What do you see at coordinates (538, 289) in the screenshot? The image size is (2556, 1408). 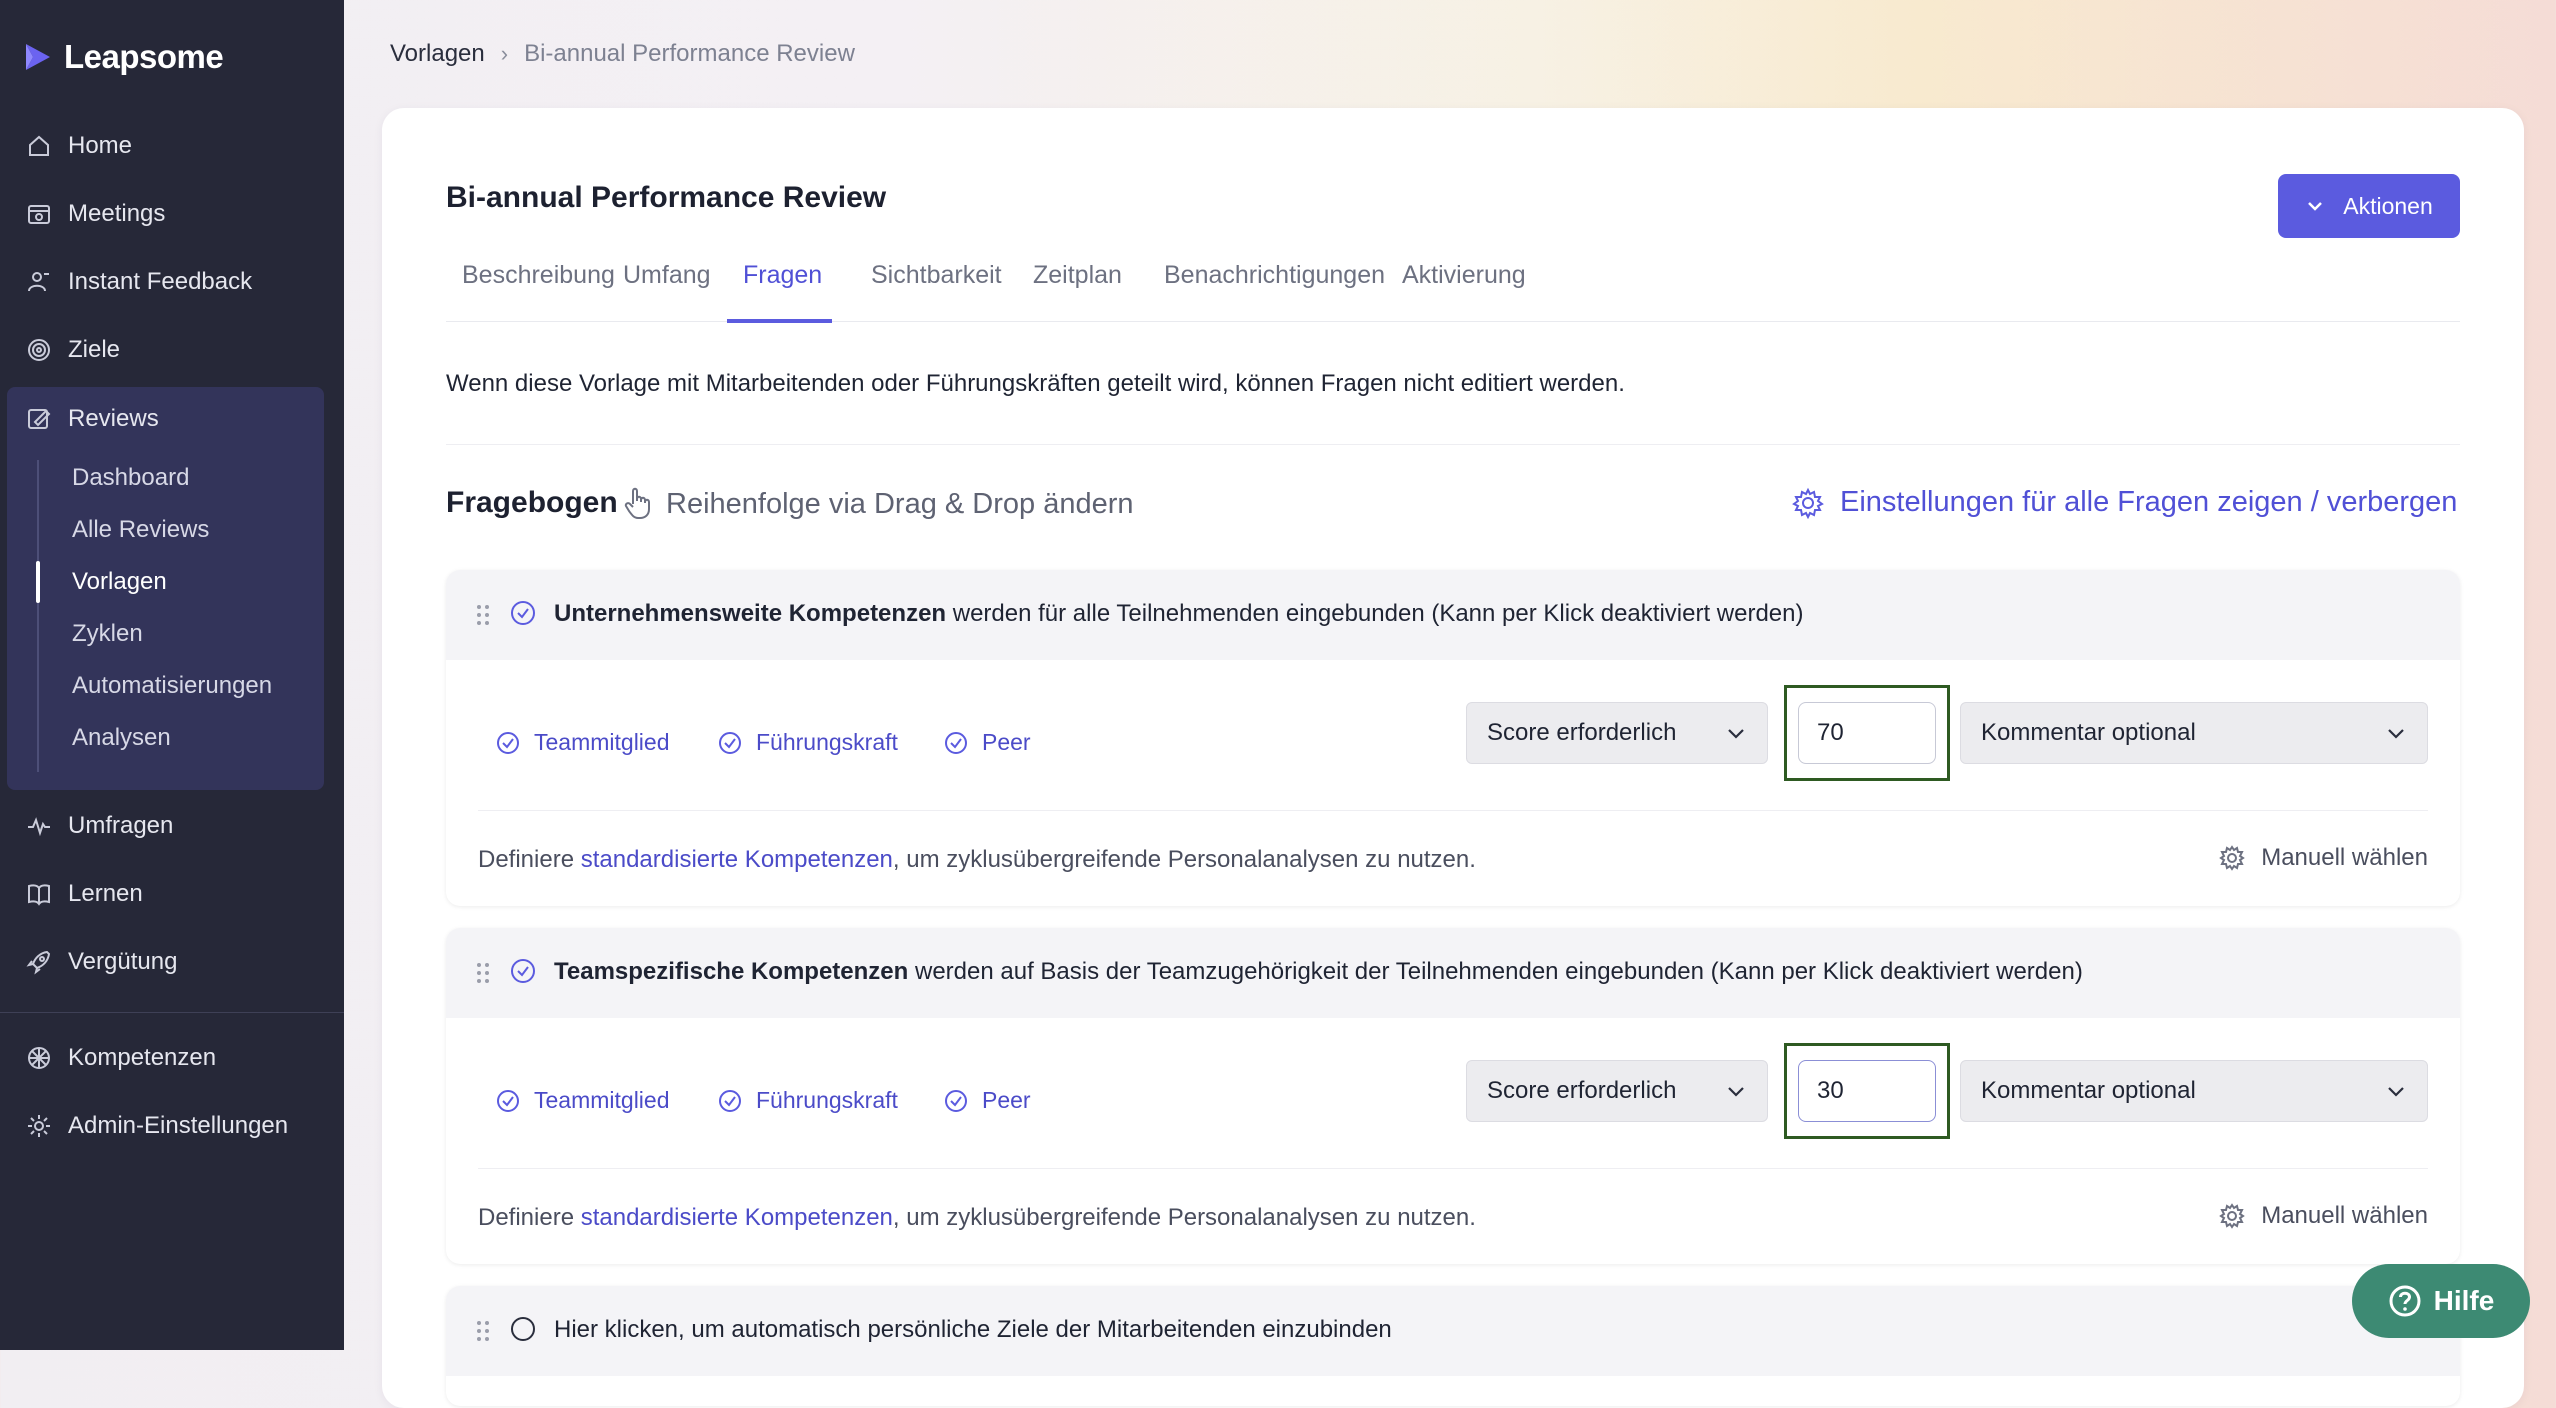 I see `tab-beschreibung: Beschreibung` at bounding box center [538, 289].